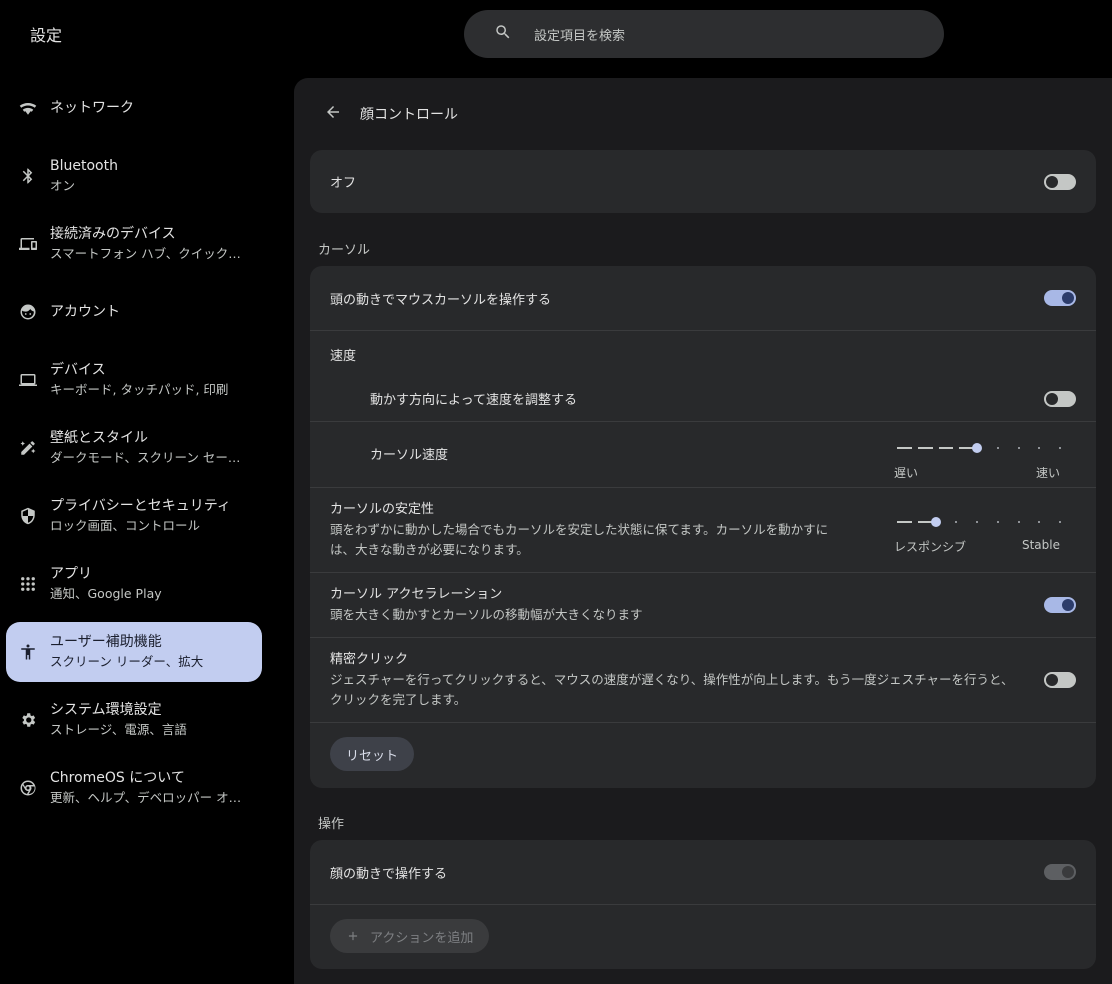 The image size is (1112, 984). Describe the element at coordinates (579, 34) in the screenshot. I see `search-input: 設定項目を検索` at that location.